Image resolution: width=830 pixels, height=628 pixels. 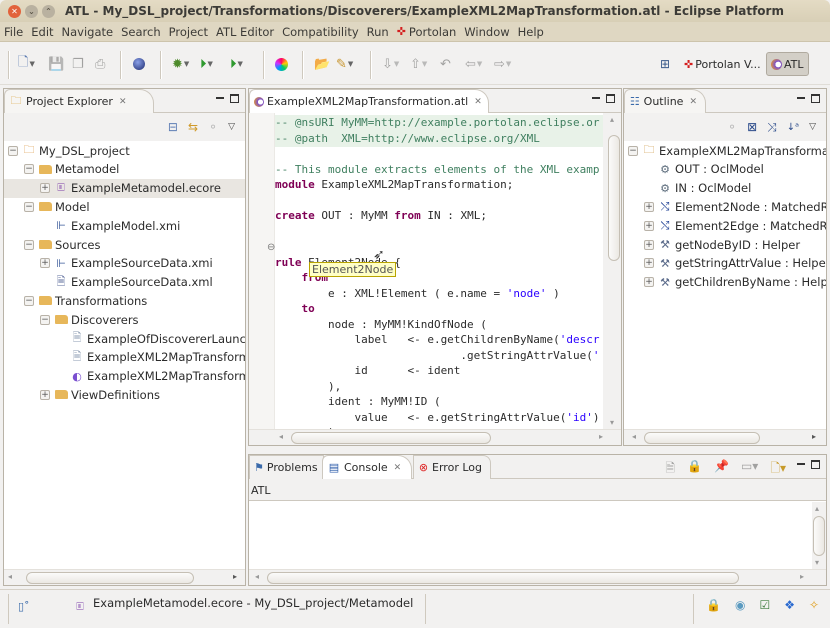 What do you see at coordinates (245, 32) in the screenshot?
I see `menu-atl-editor: ATL Editor` at bounding box center [245, 32].